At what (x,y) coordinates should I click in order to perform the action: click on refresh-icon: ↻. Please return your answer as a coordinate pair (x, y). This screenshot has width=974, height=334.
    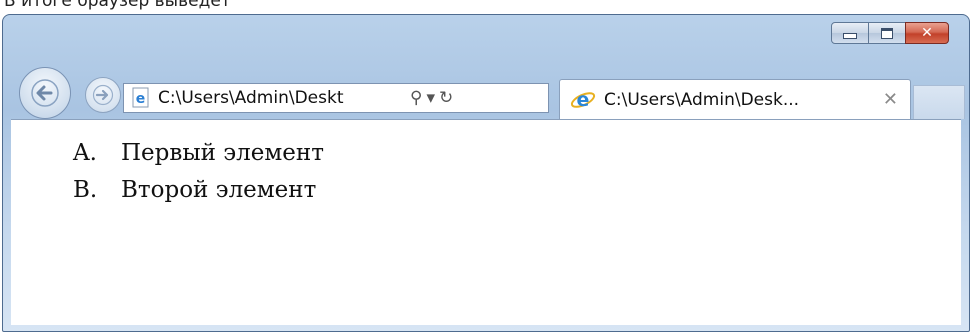
    Looking at the image, I should click on (446, 98).